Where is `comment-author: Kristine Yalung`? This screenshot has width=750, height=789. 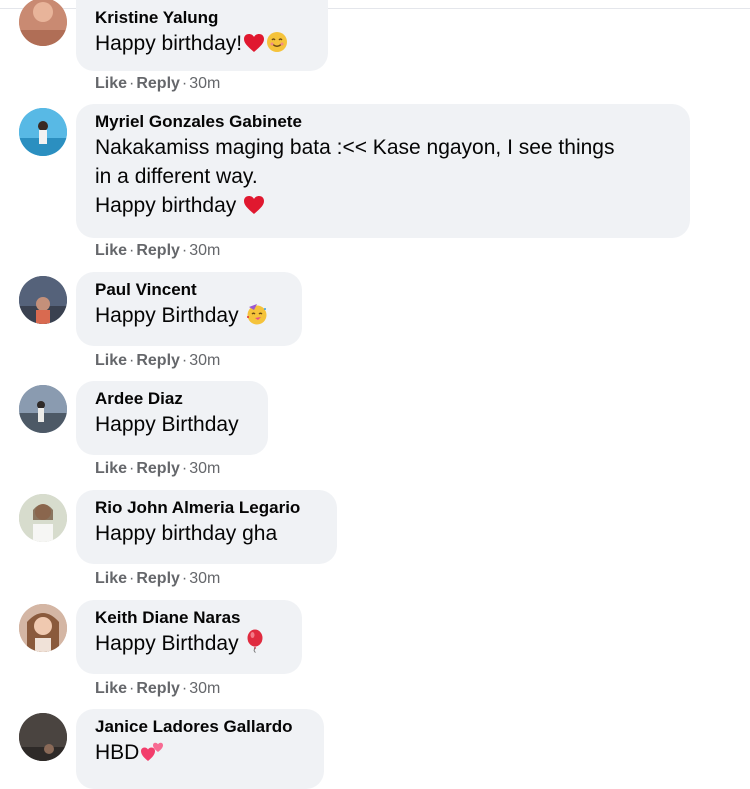 comment-author: Kristine Yalung is located at coordinates (202, 18).